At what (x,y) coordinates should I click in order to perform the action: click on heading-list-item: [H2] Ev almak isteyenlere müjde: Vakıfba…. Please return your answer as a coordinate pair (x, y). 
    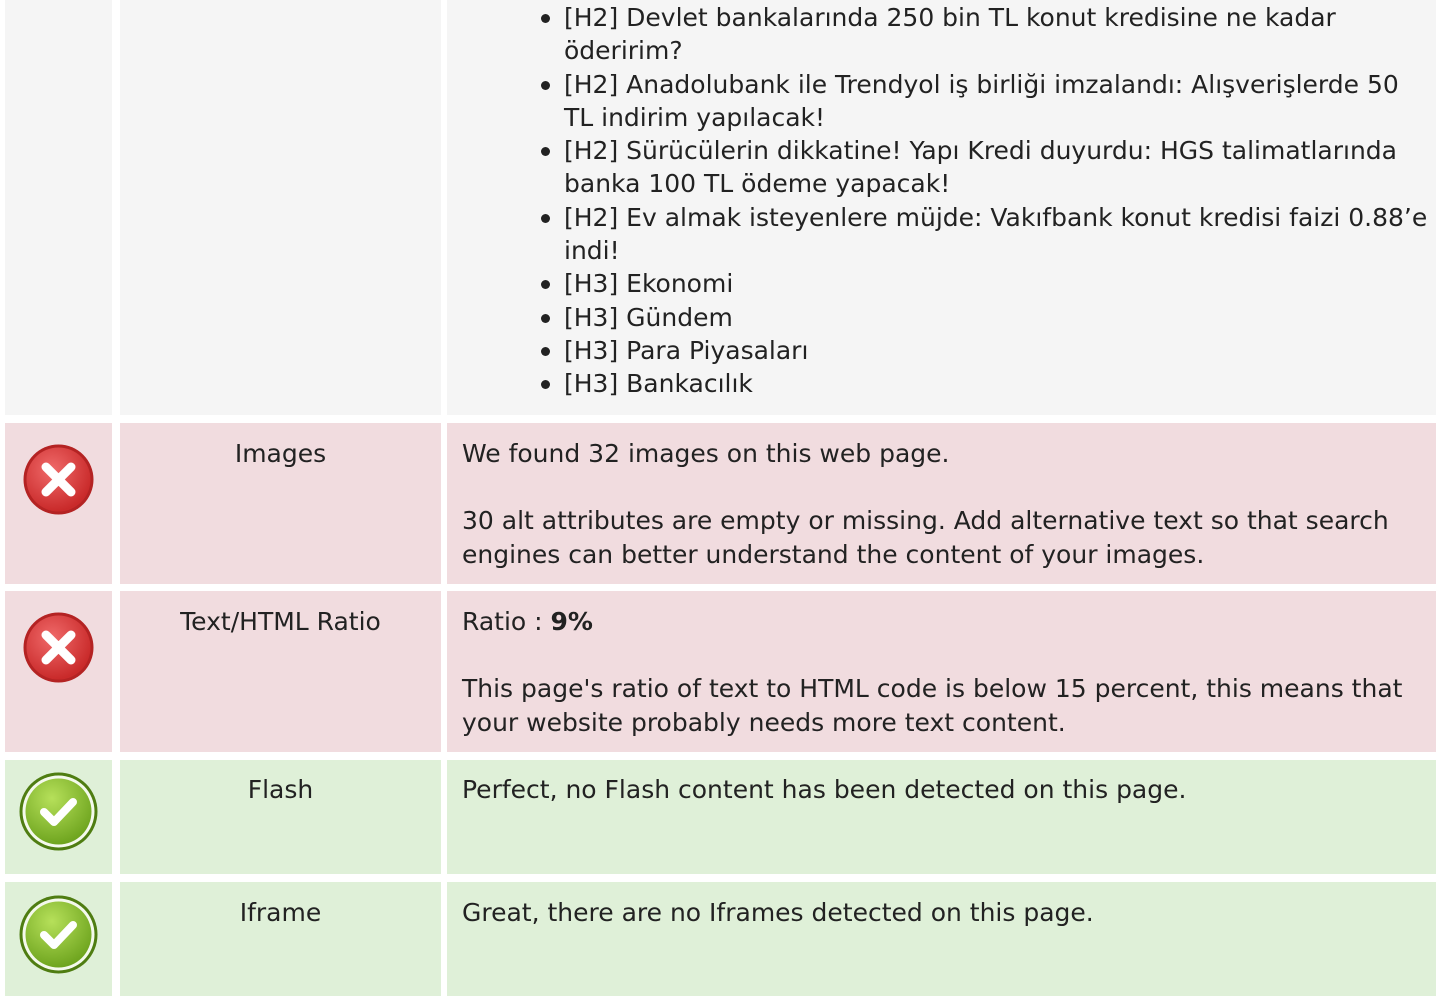
    Looking at the image, I should click on (984, 234).